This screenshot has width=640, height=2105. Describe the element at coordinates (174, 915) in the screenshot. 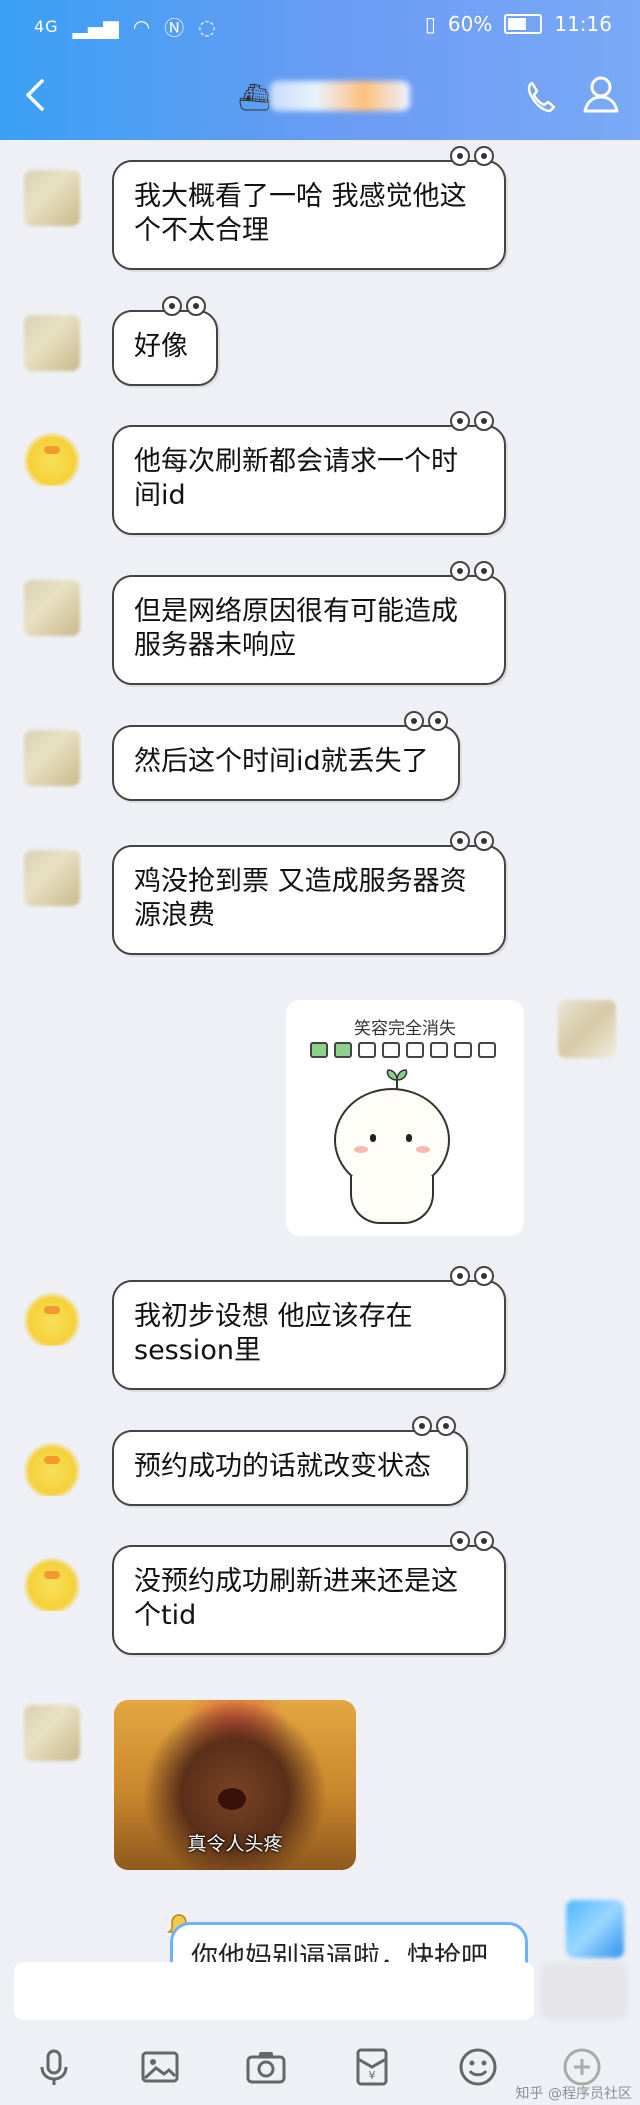

I see `message-line: 源浪费` at that location.